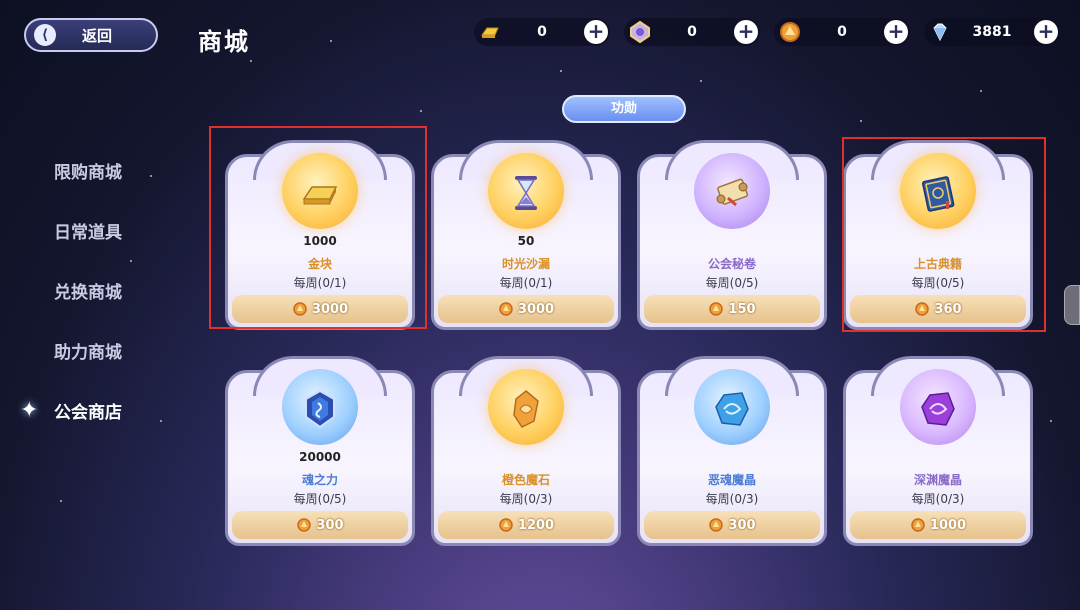 The image size is (1080, 610). What do you see at coordinates (896, 32) in the screenshot?
I see `add-guild-coin-button: +` at bounding box center [896, 32].